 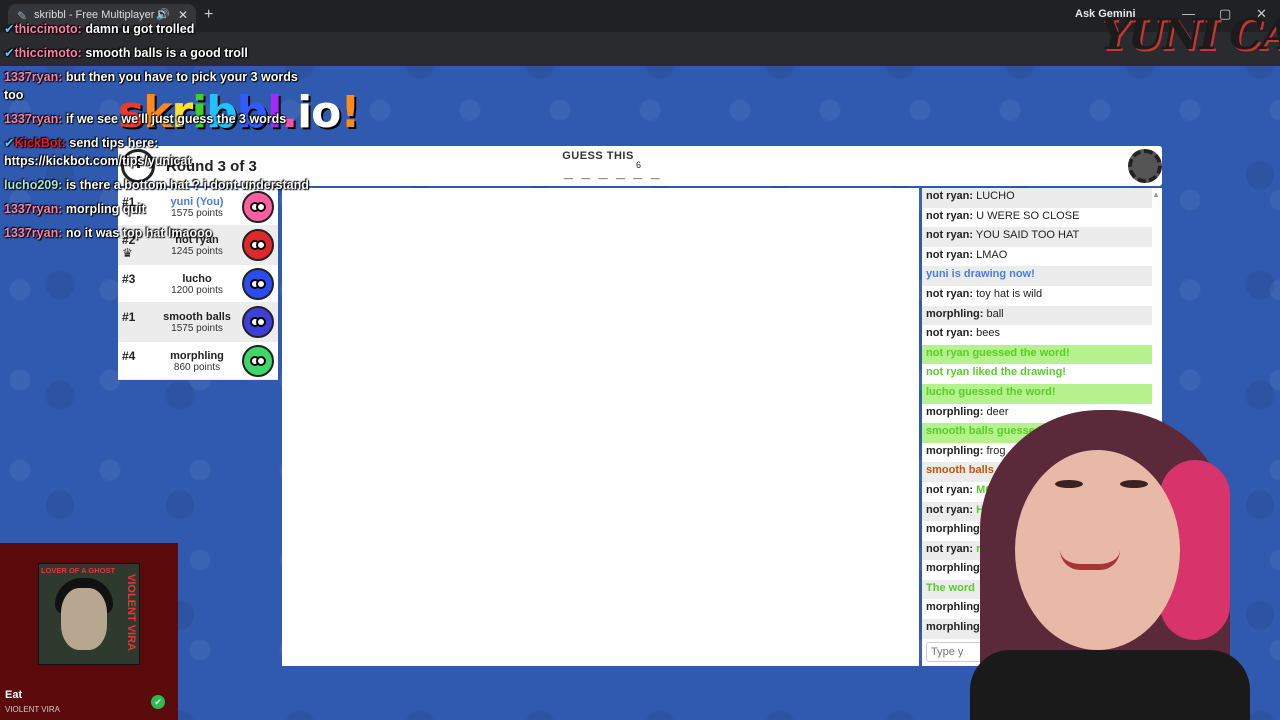 I want to click on player-points: 1200 points, so click(x=197, y=290).